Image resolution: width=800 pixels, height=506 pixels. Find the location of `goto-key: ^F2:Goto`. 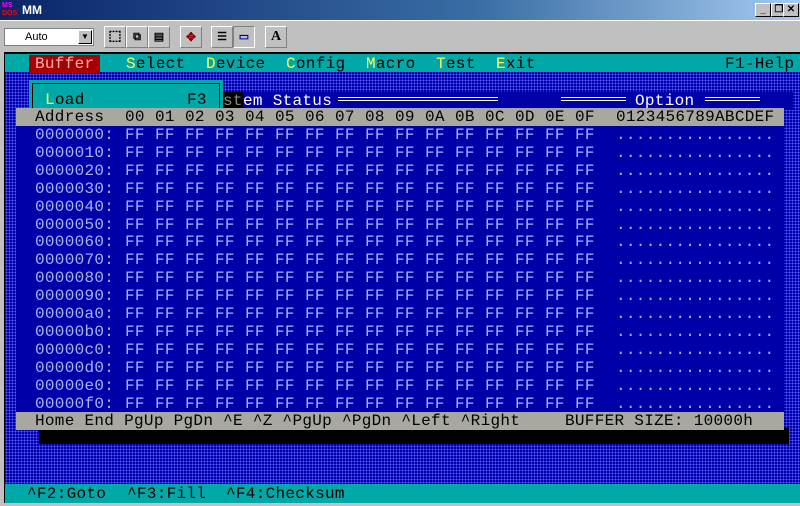

goto-key: ^F2:Goto is located at coordinates (66, 494).